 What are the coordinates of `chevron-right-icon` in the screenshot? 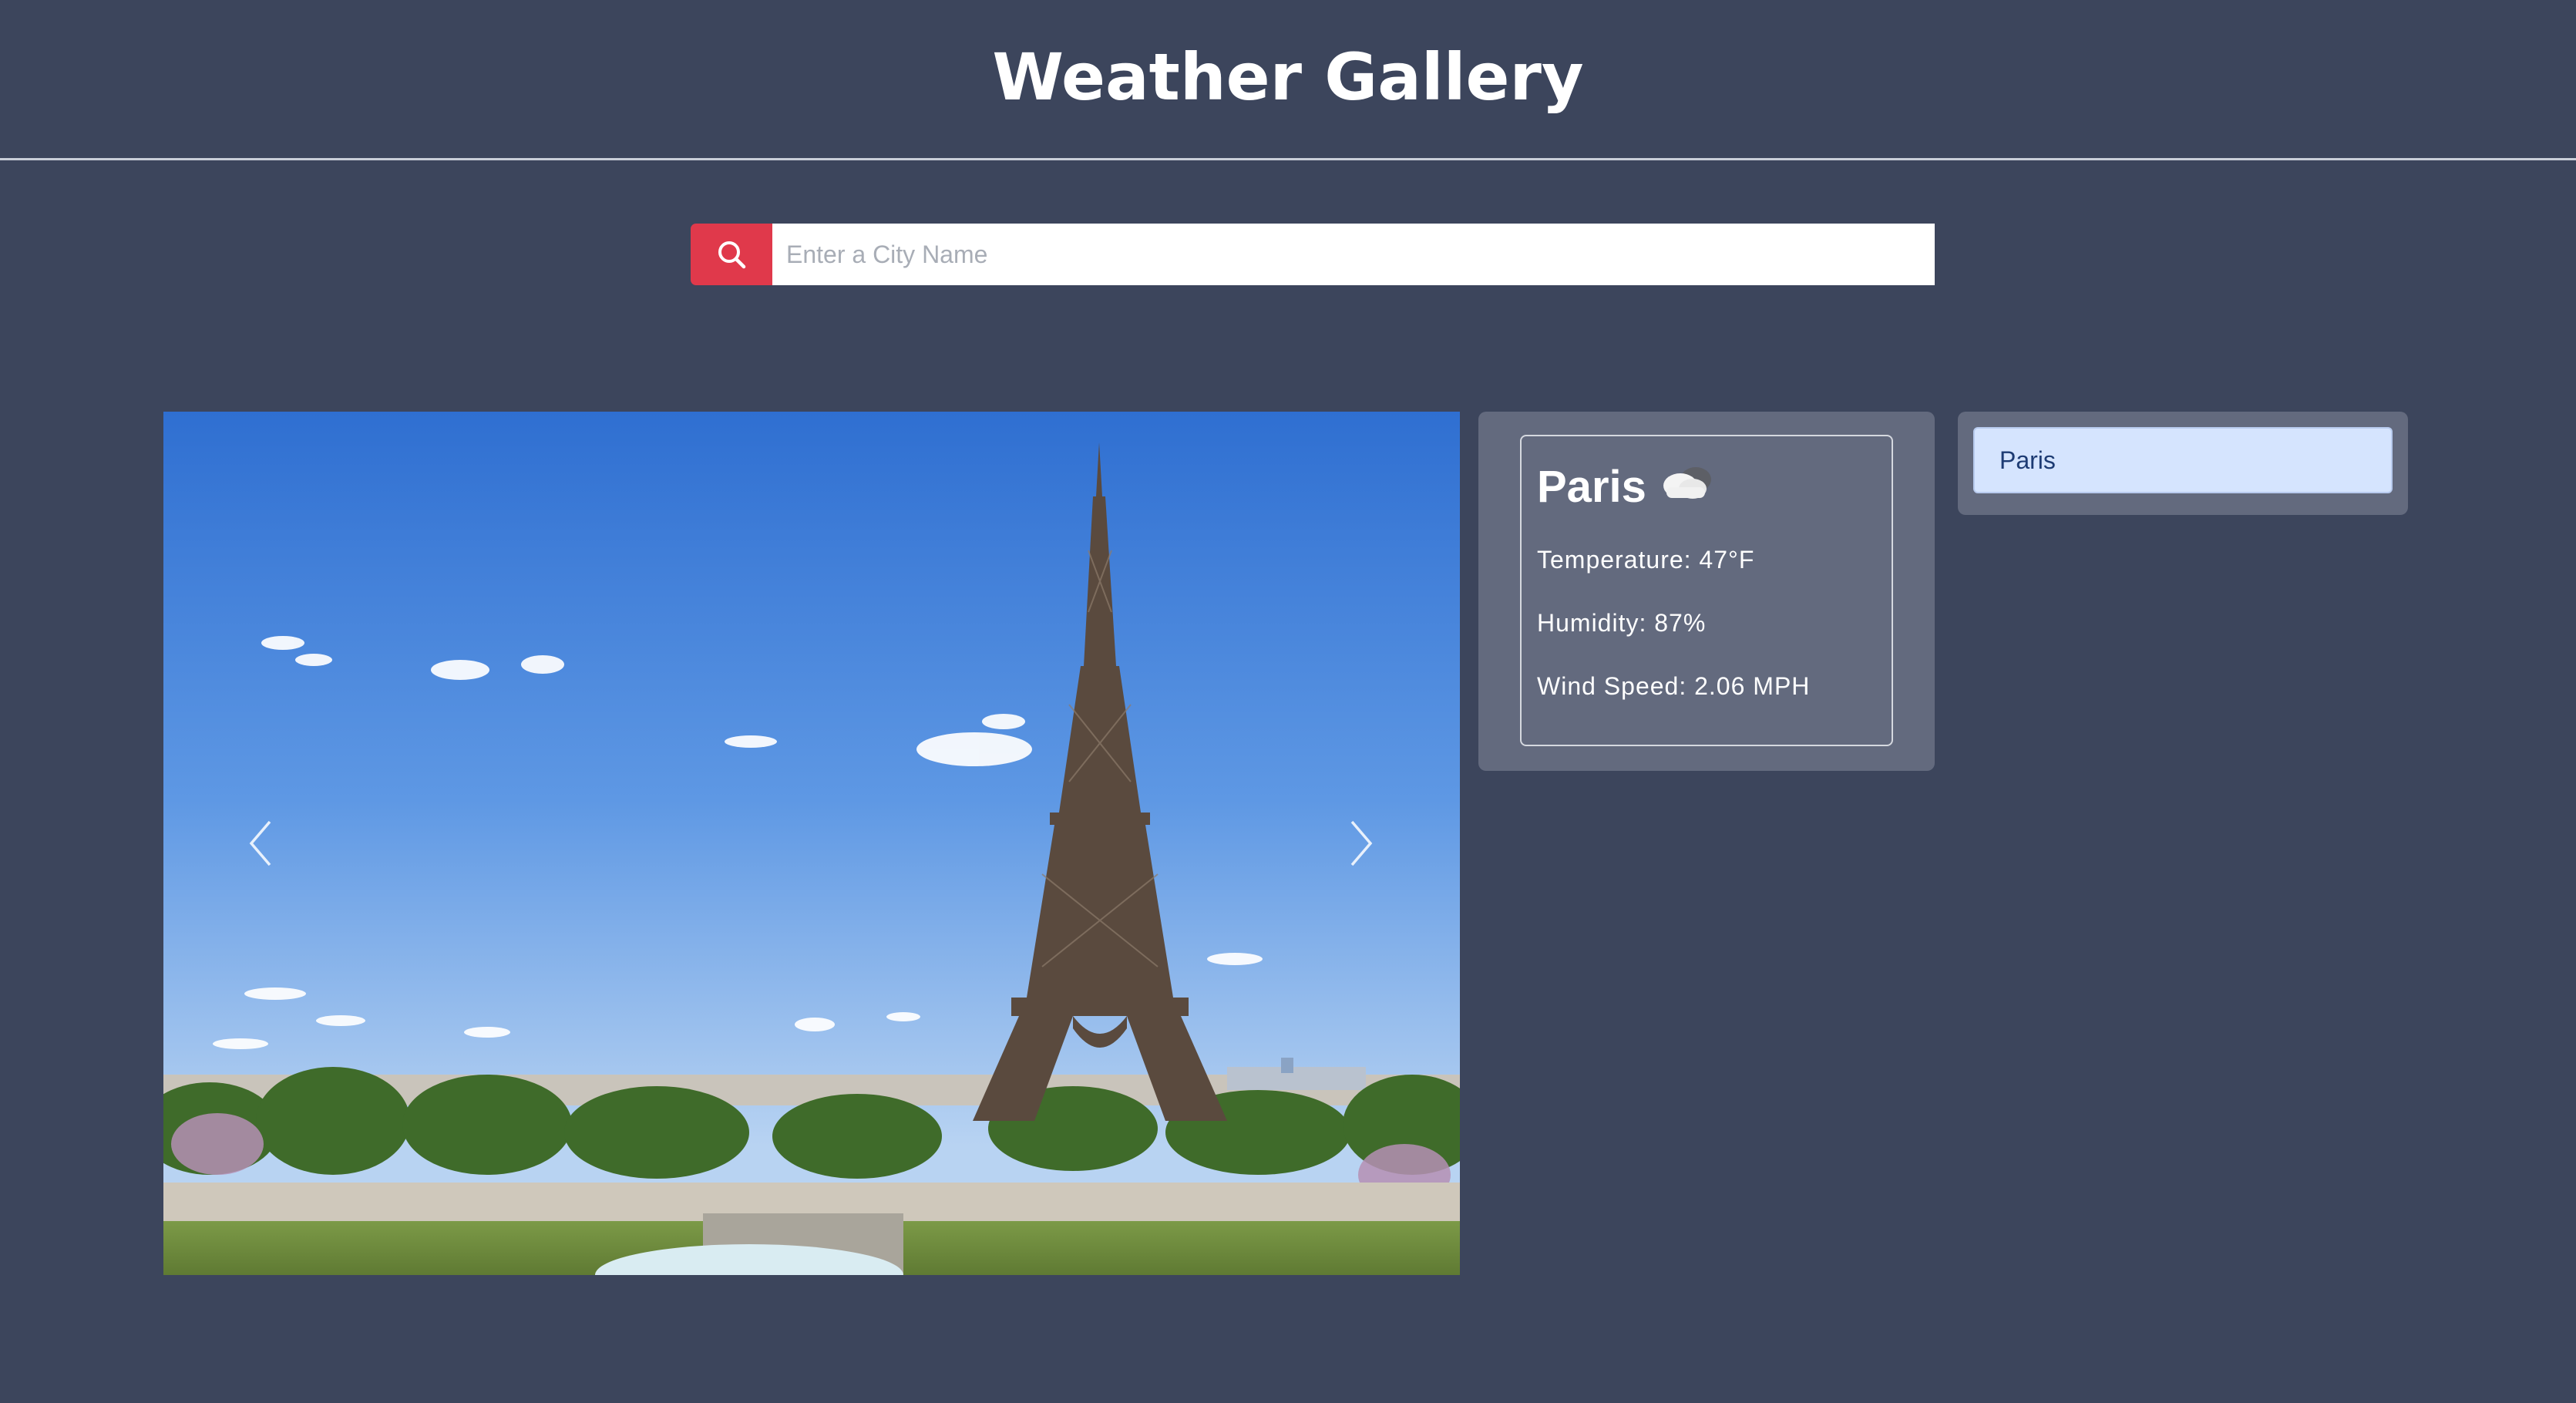 It's located at (1361, 843).